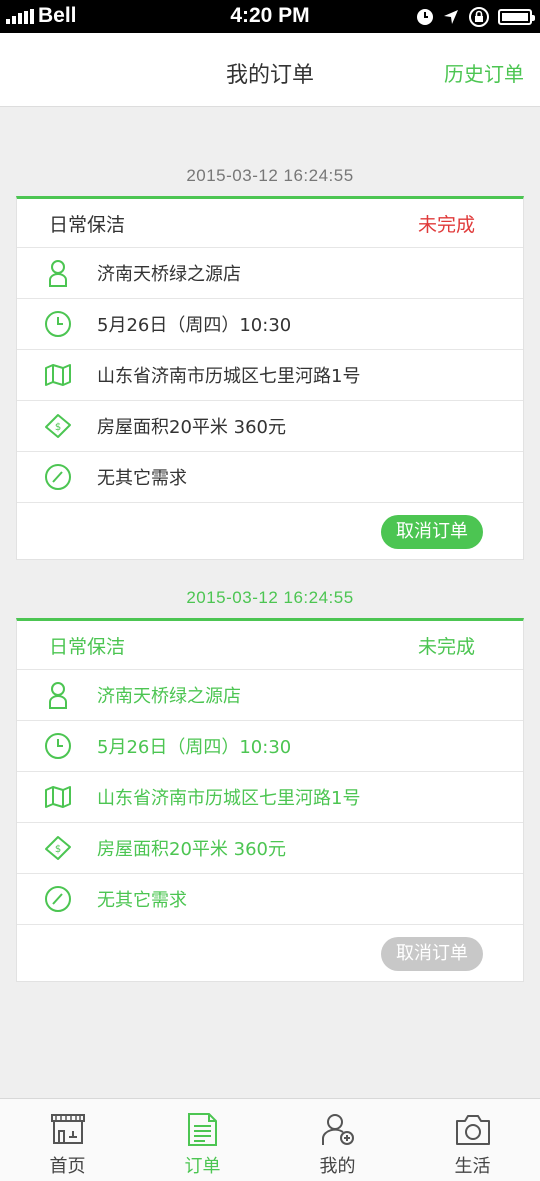 This screenshot has width=540, height=1181. Describe the element at coordinates (472, 1130) in the screenshot. I see `camera-icon` at that location.